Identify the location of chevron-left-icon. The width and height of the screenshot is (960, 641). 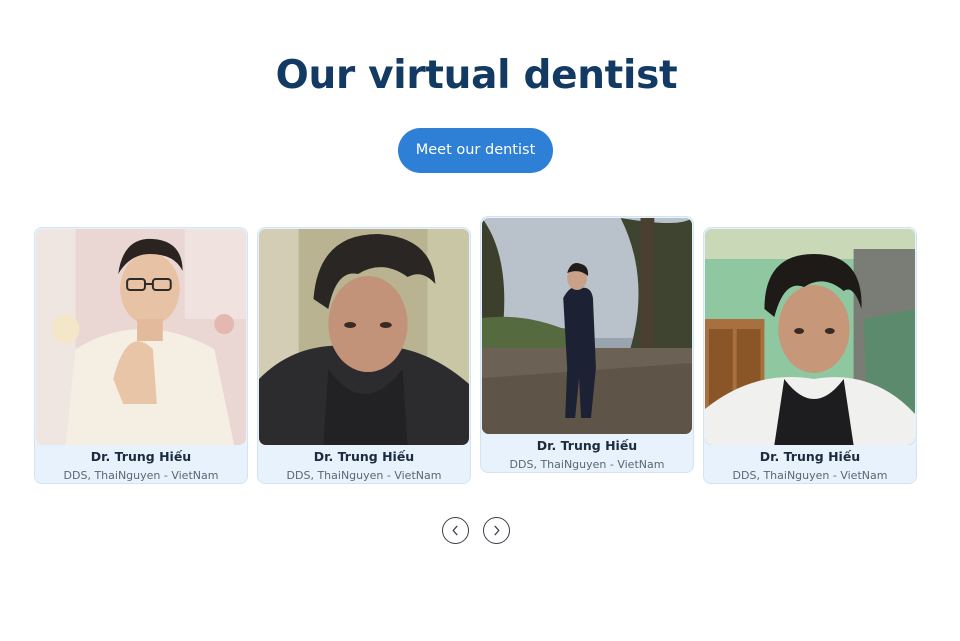
(455, 530).